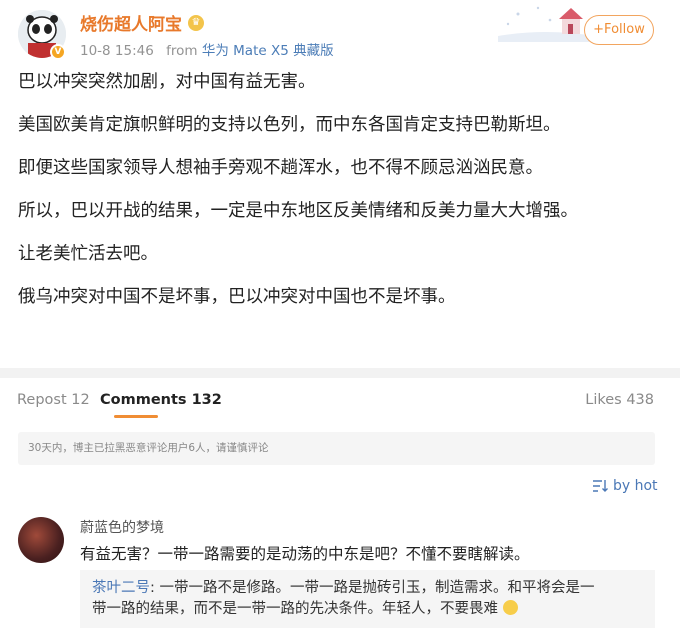 The image size is (680, 634). I want to click on smile-emoji-icon, so click(510, 607).